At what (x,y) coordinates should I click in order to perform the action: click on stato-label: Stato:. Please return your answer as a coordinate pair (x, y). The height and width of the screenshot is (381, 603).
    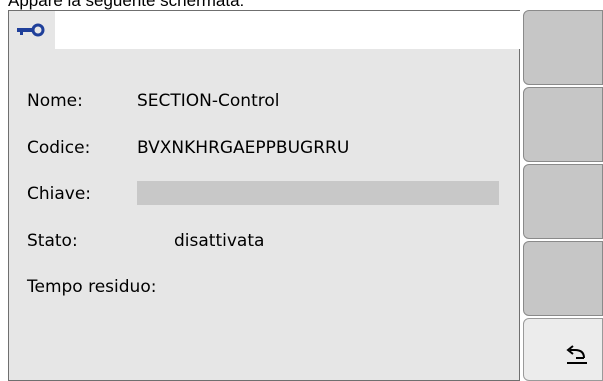
    Looking at the image, I should click on (52, 241).